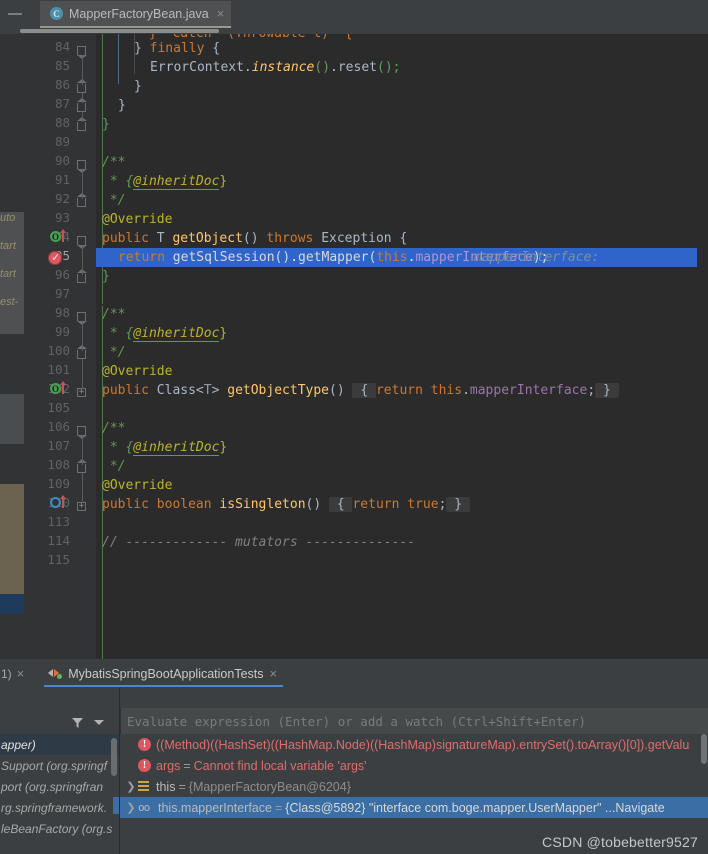  What do you see at coordinates (52, 786) in the screenshot?
I see `frame-label: port (org.springfran` at bounding box center [52, 786].